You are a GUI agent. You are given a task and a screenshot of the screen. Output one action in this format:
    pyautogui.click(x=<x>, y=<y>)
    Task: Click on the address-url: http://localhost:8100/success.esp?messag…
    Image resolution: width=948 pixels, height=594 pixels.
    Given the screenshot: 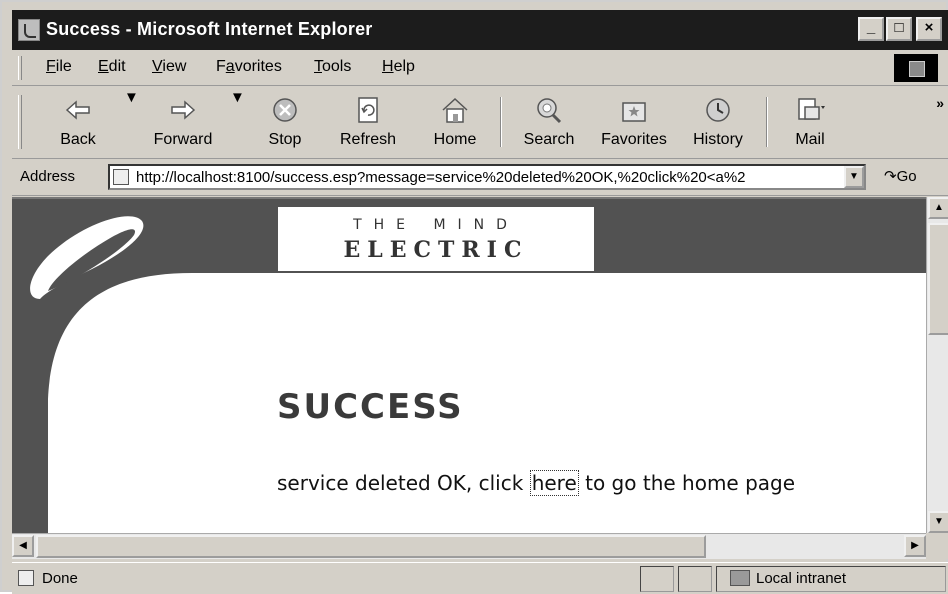 What is the action you would take?
    pyautogui.click(x=486, y=177)
    